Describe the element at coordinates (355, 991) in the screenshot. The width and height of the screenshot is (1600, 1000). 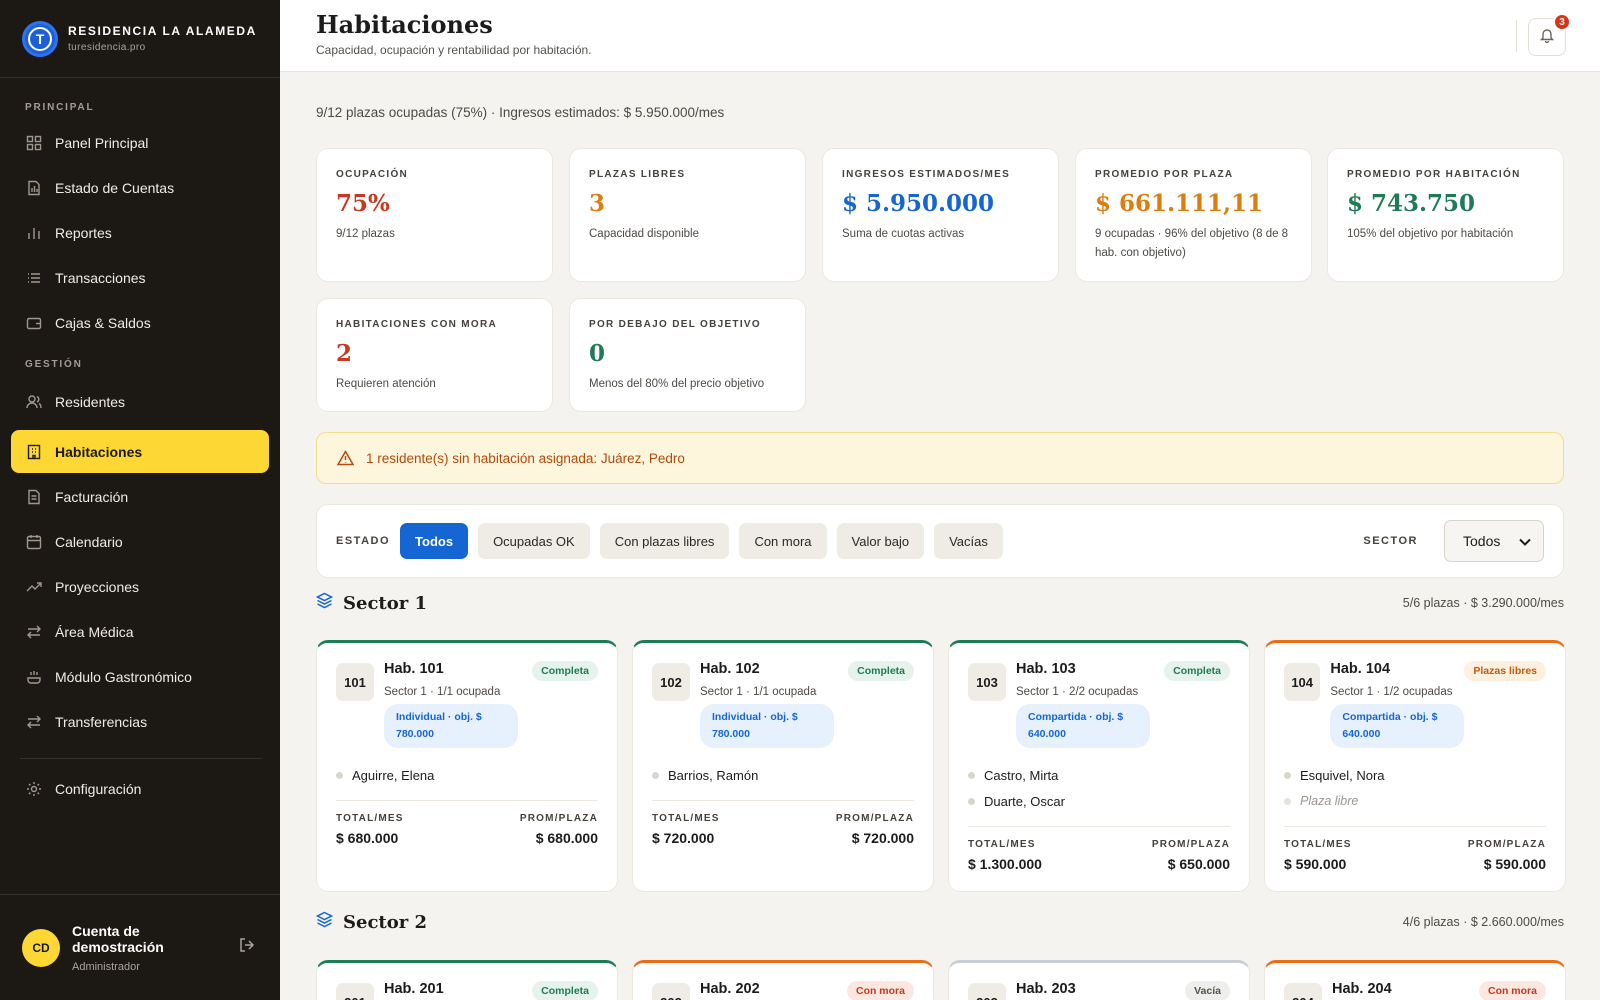
I see `room-number: 201` at that location.